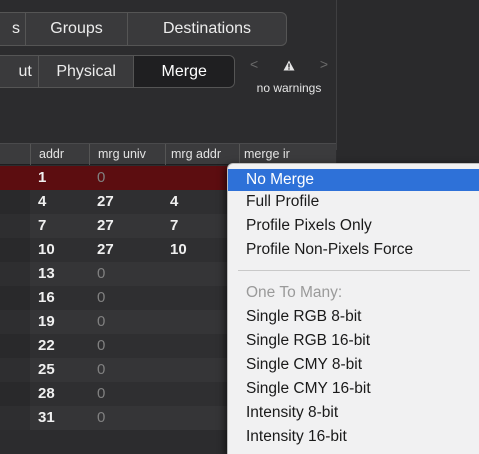 The image size is (479, 454). What do you see at coordinates (19, 71) in the screenshot?
I see `subtab-partial: ut` at bounding box center [19, 71].